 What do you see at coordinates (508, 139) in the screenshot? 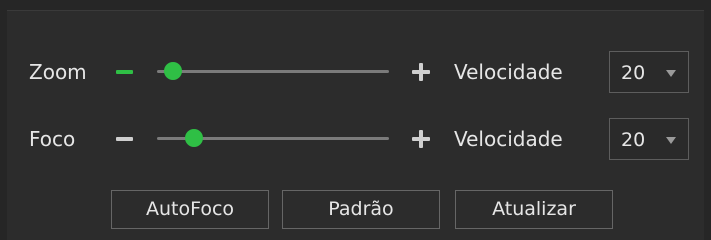
I see `focus-speed-label: Velocidade` at bounding box center [508, 139].